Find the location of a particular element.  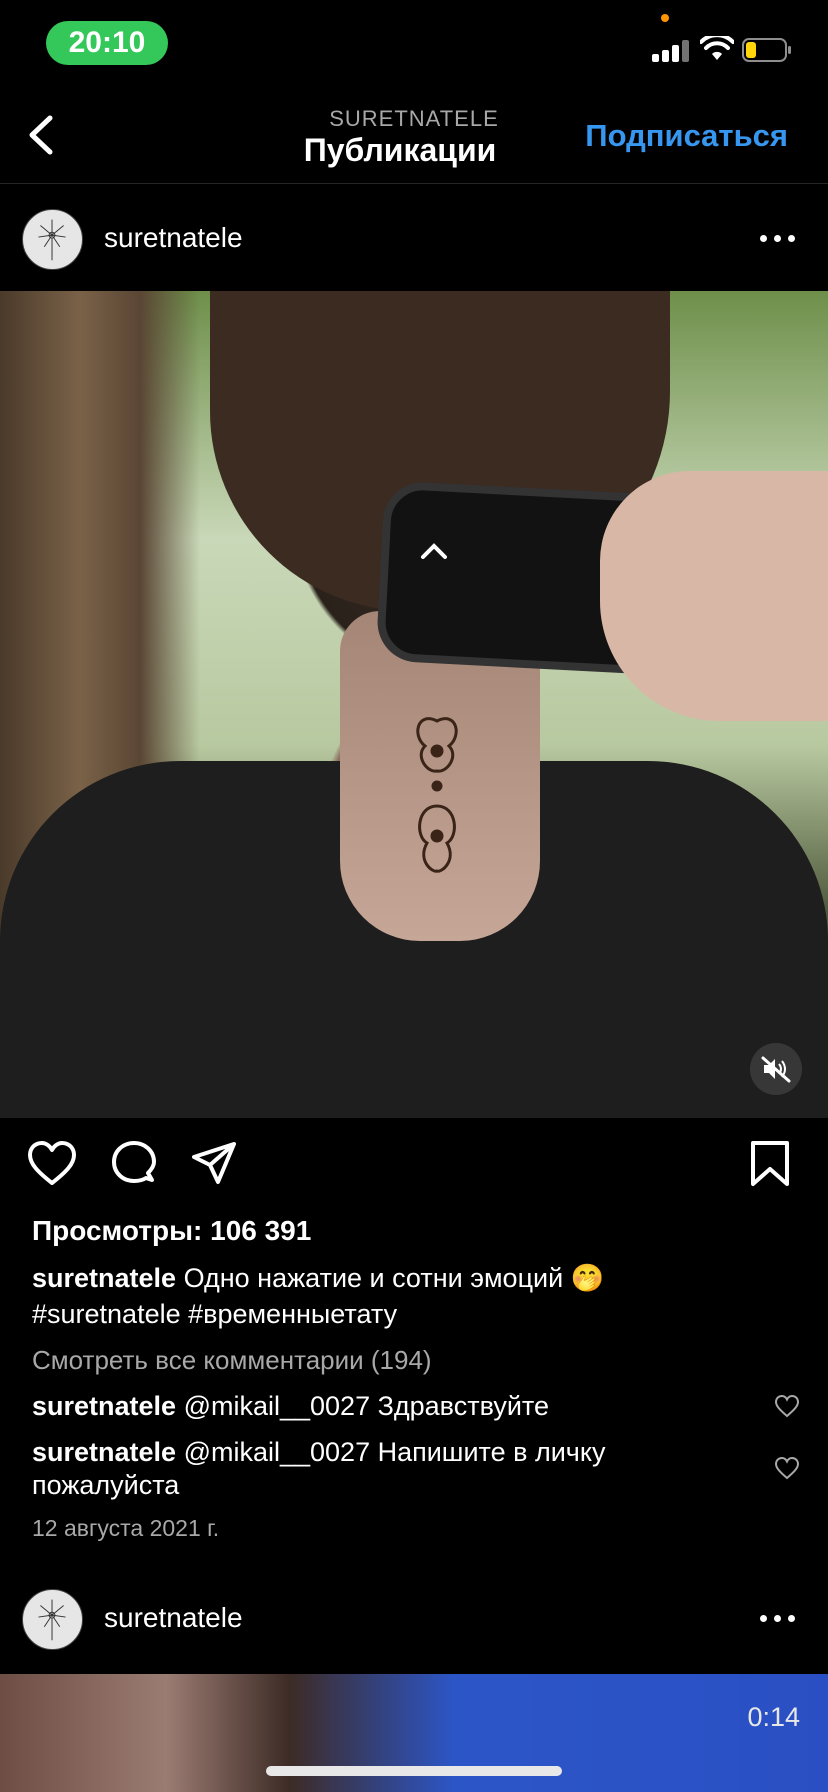

post-header: suretnatele is located at coordinates (414, 239).